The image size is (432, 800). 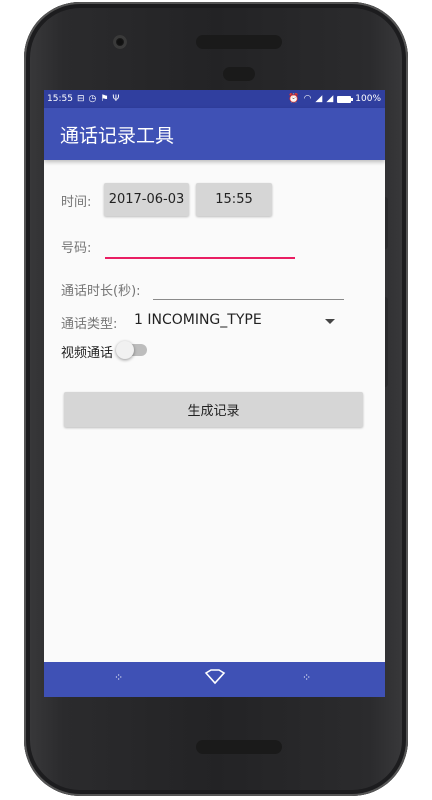 I want to click on time-label: 时间:, so click(x=76, y=202).